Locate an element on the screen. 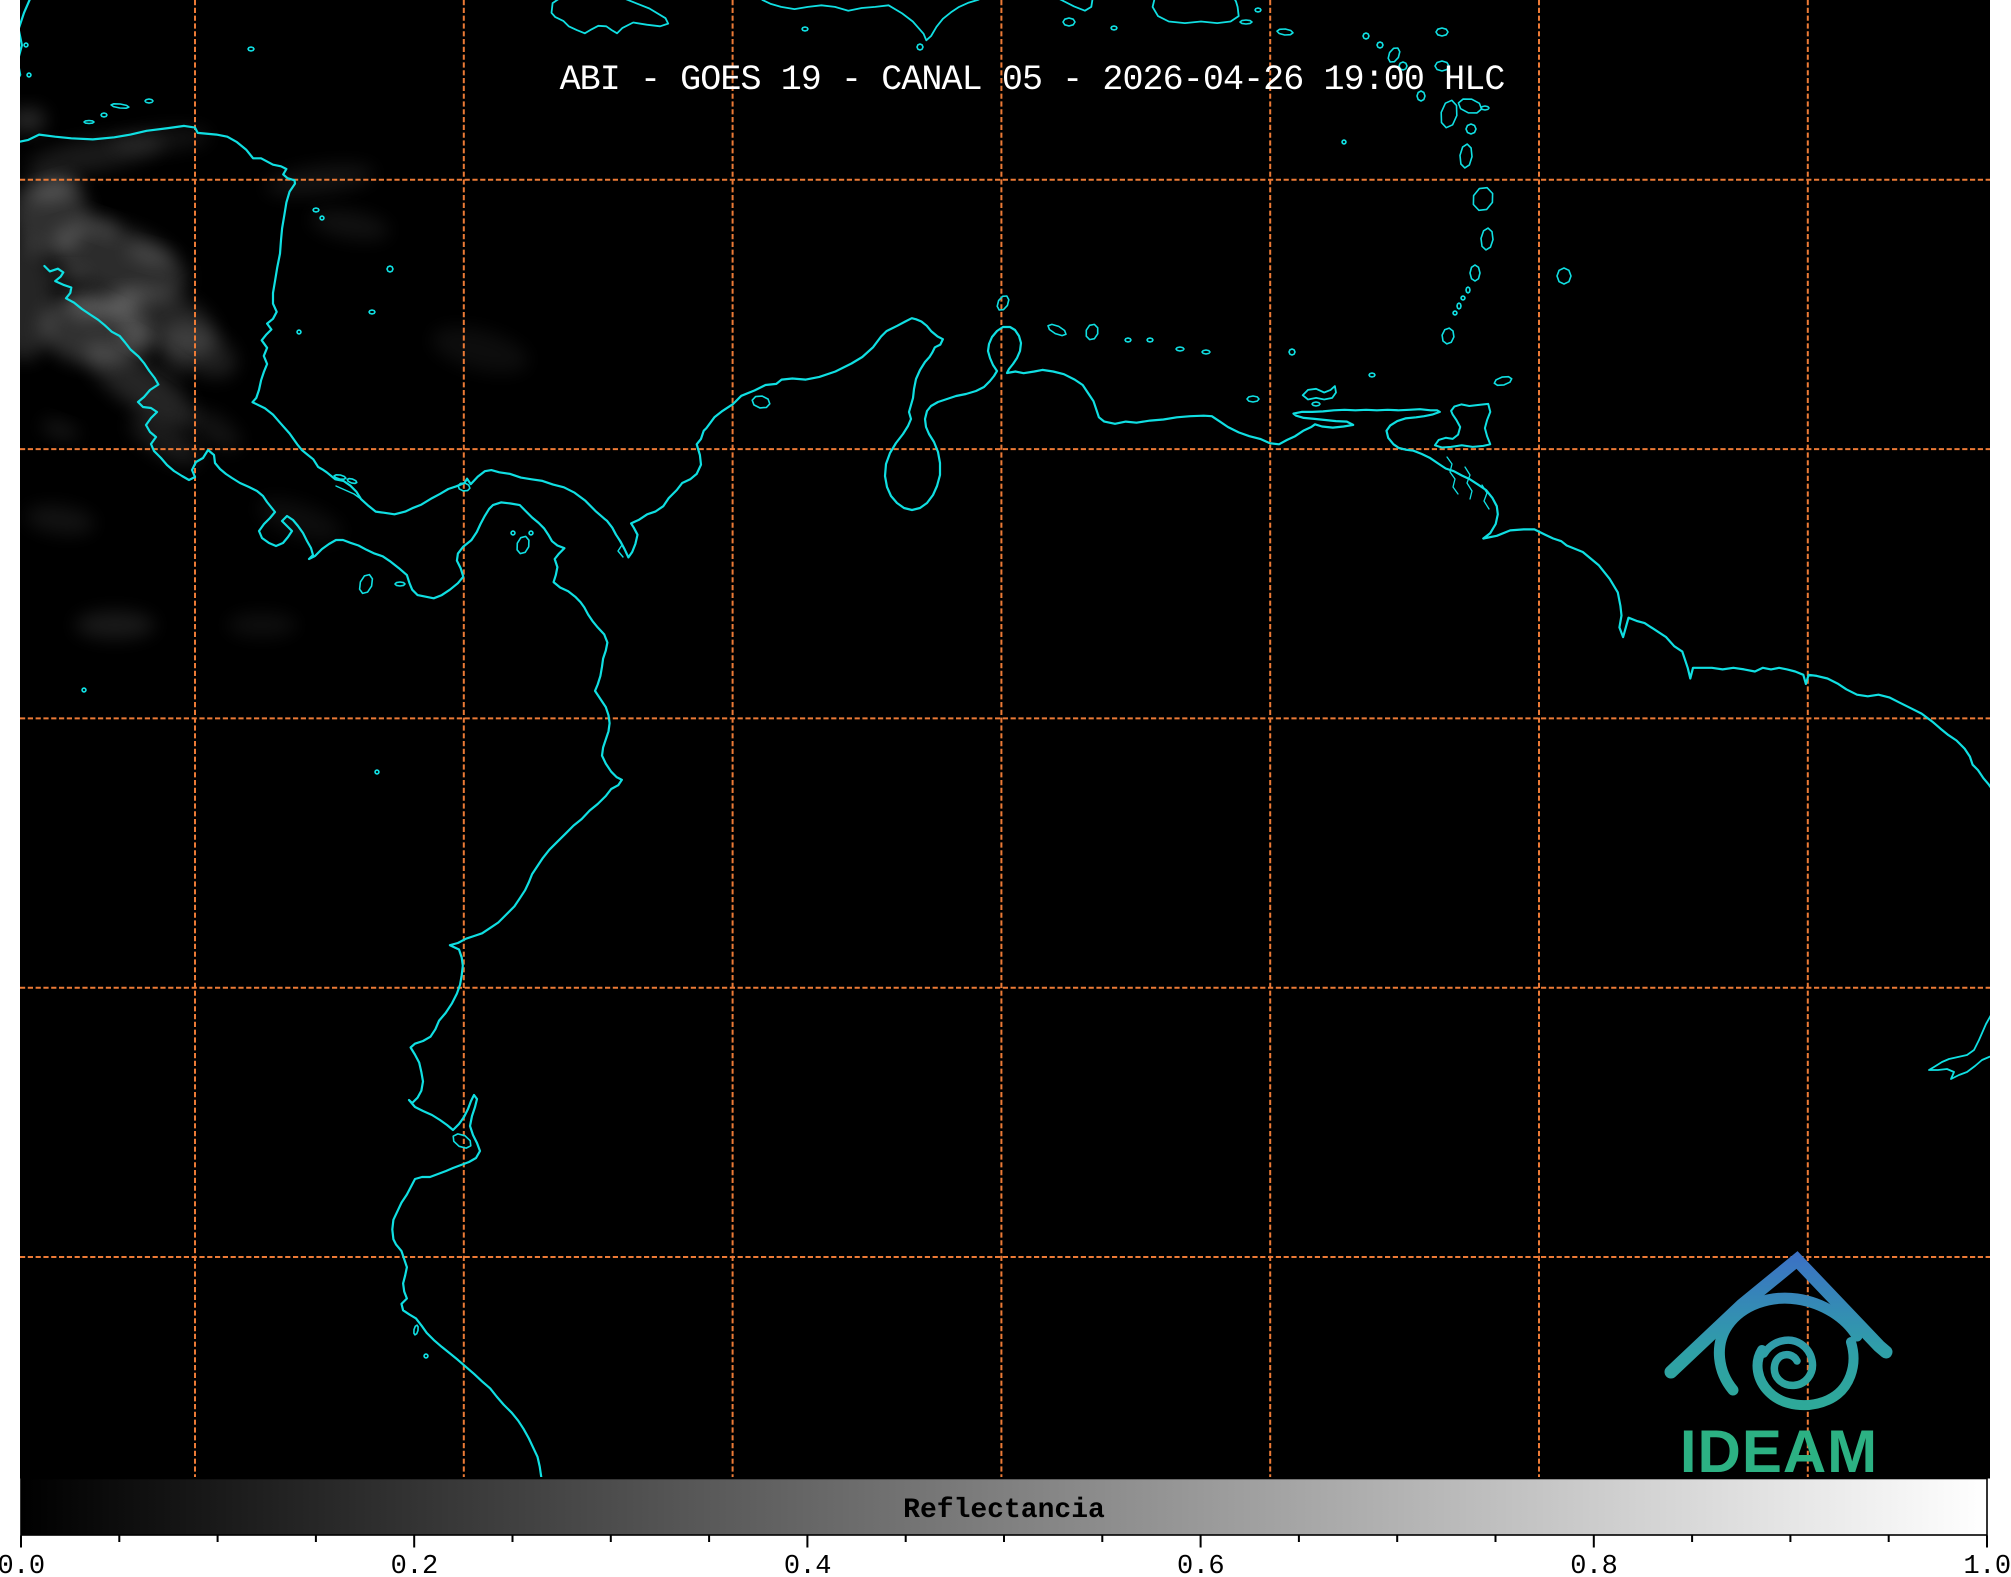  svg-text: 1.0 is located at coordinates (1986, 1564).